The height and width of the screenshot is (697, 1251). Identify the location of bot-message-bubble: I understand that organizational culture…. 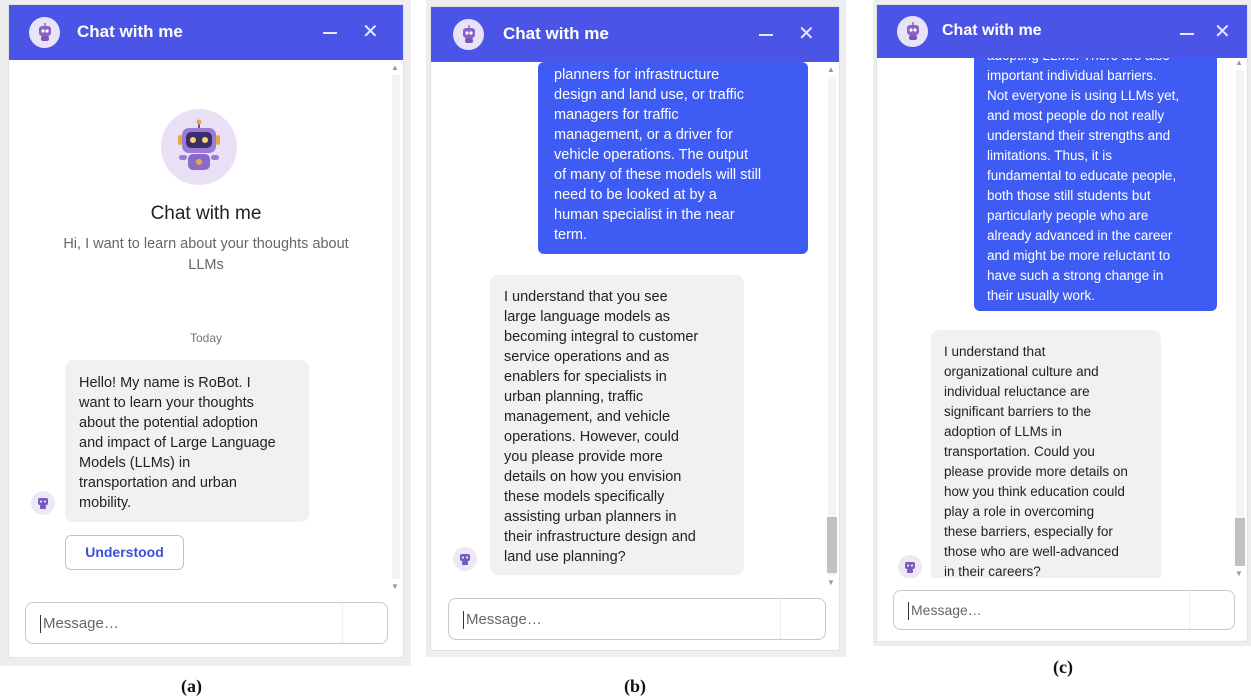
(1046, 454).